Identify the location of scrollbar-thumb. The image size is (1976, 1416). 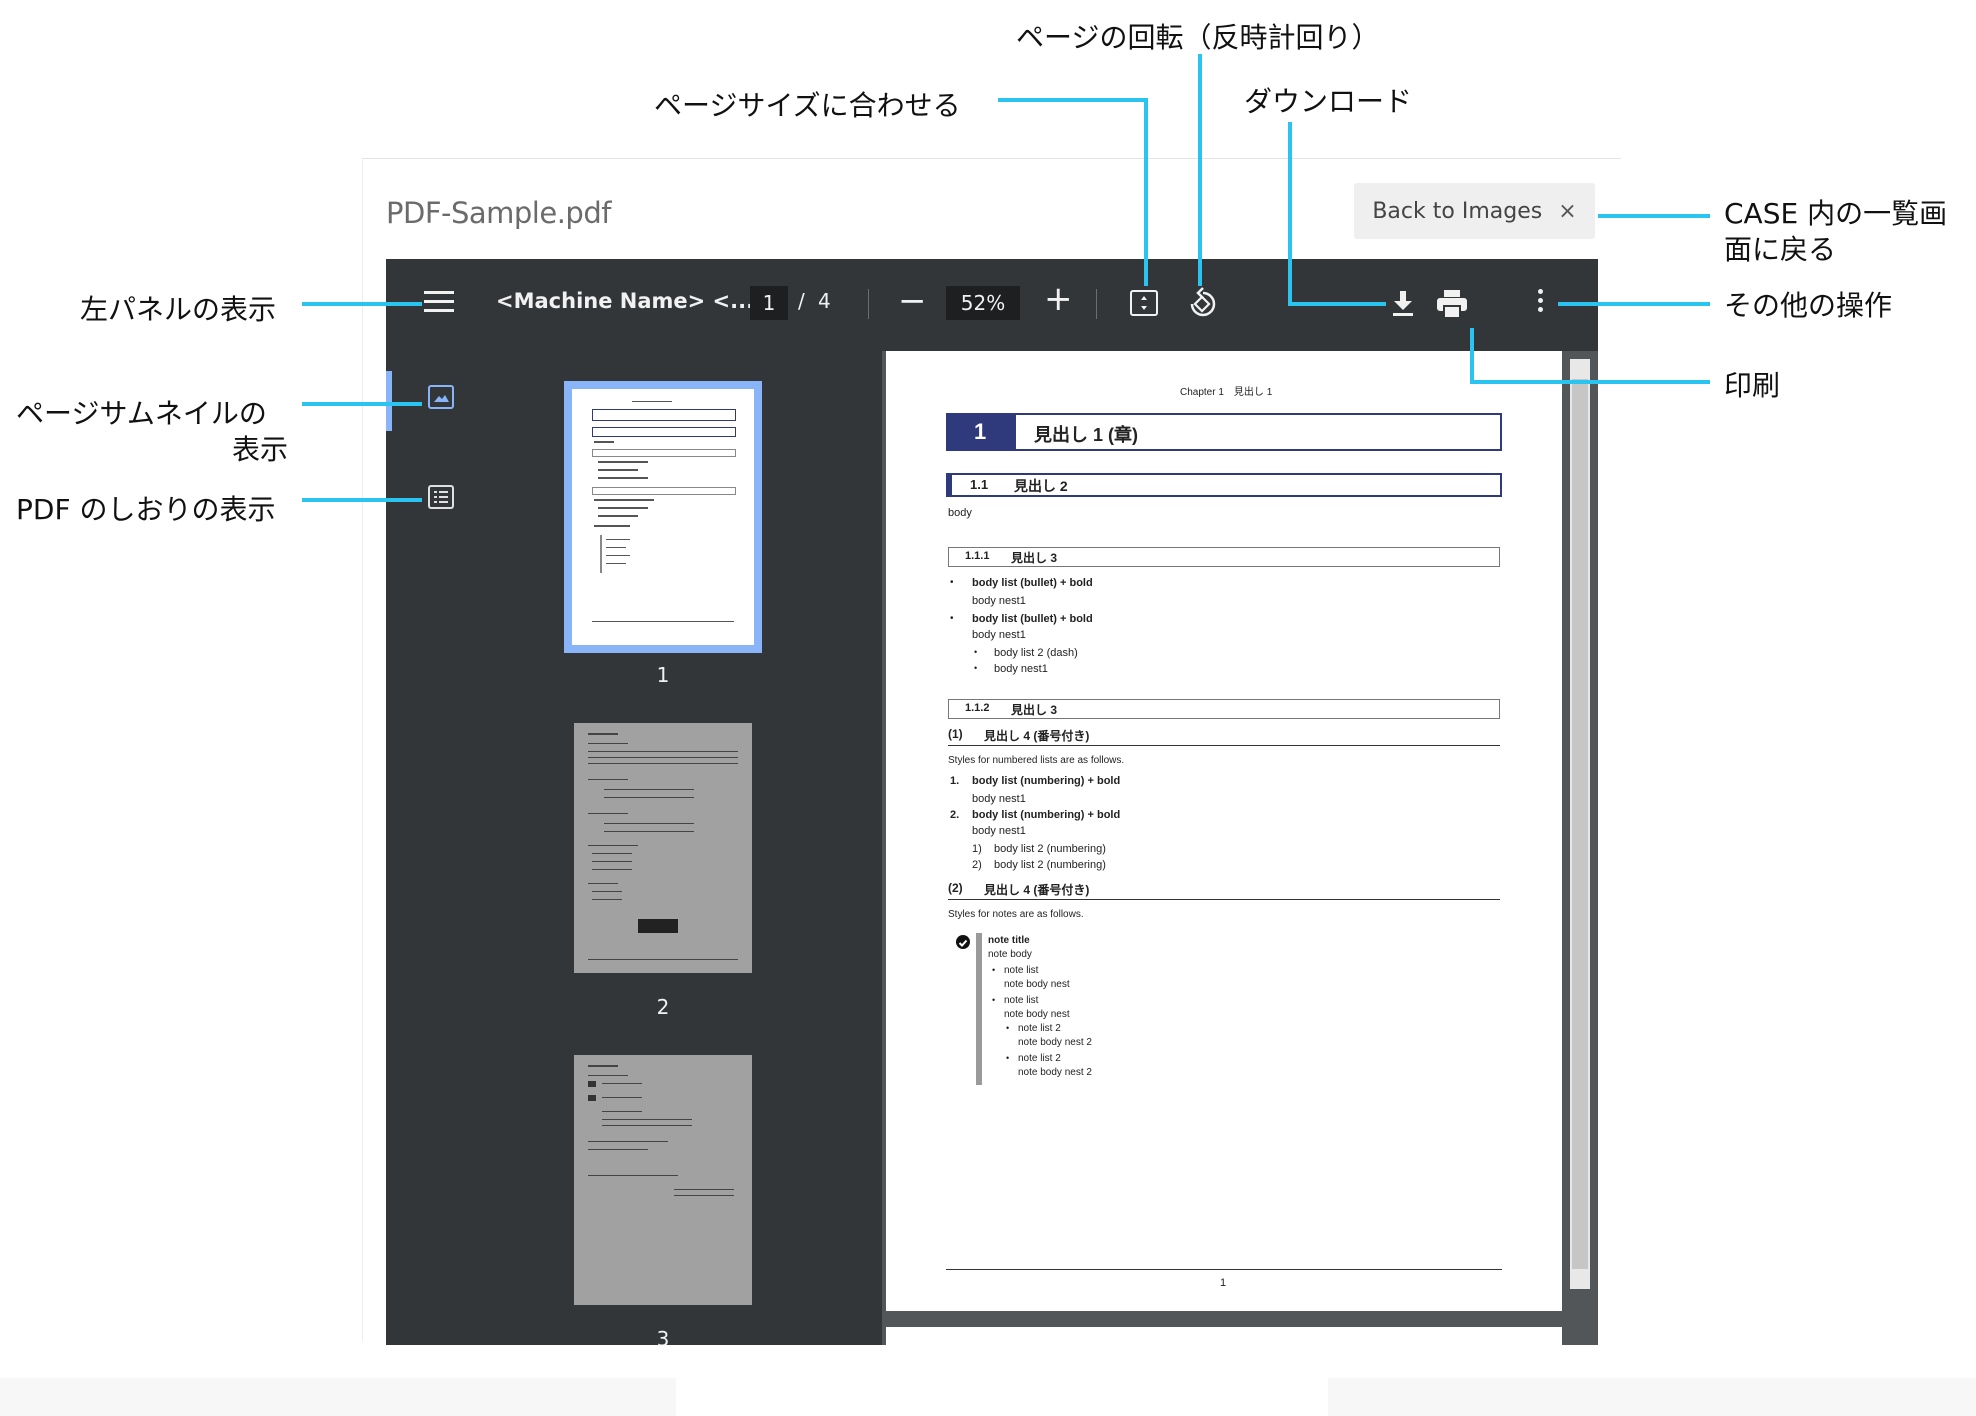
(1580, 824).